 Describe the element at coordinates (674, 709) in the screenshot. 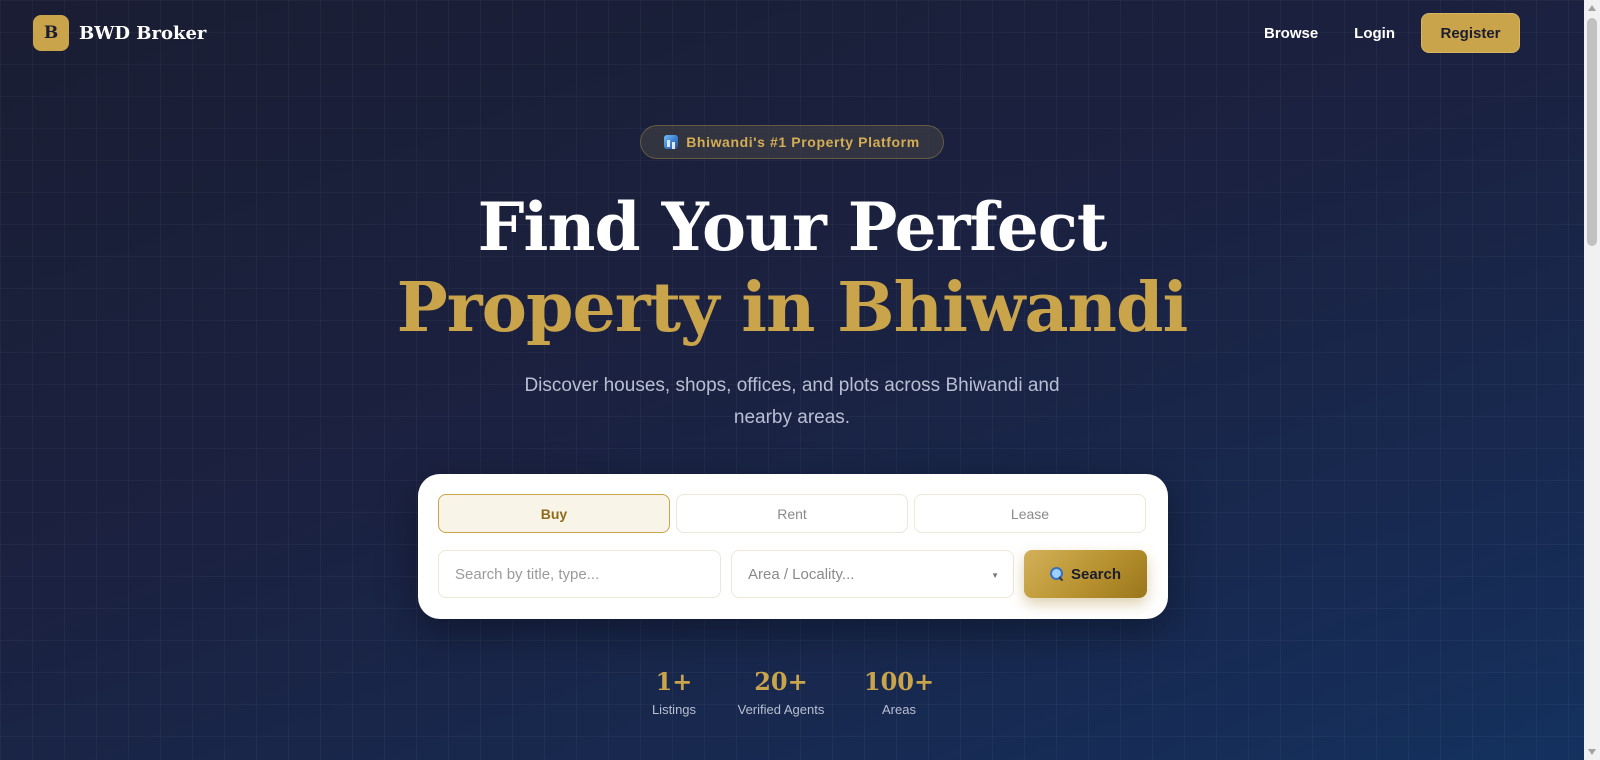

I see `stat-label: Listings` at that location.